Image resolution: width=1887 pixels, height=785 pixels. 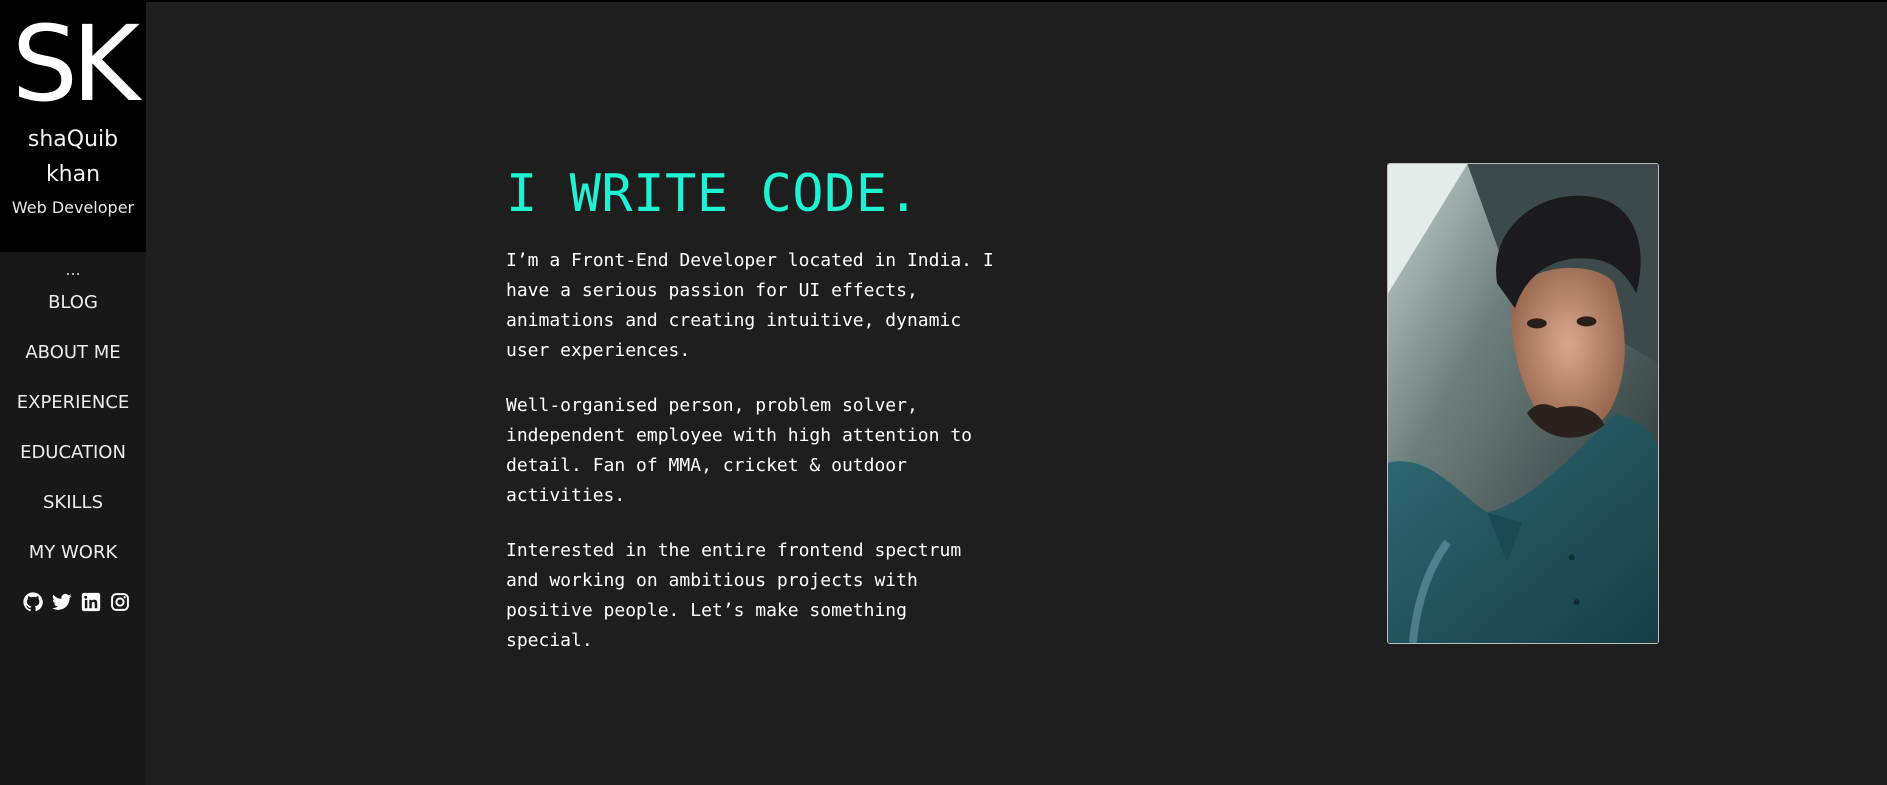 I want to click on nav-item-education: EDUCATION, so click(x=73, y=463).